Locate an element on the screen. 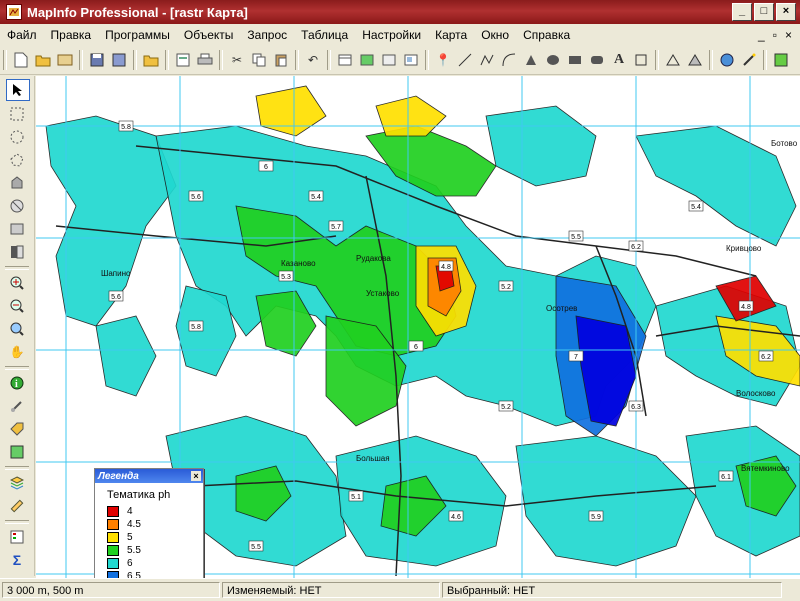 This screenshot has width=800, height=601. arc-tool-icon is located at coordinates (509, 60).